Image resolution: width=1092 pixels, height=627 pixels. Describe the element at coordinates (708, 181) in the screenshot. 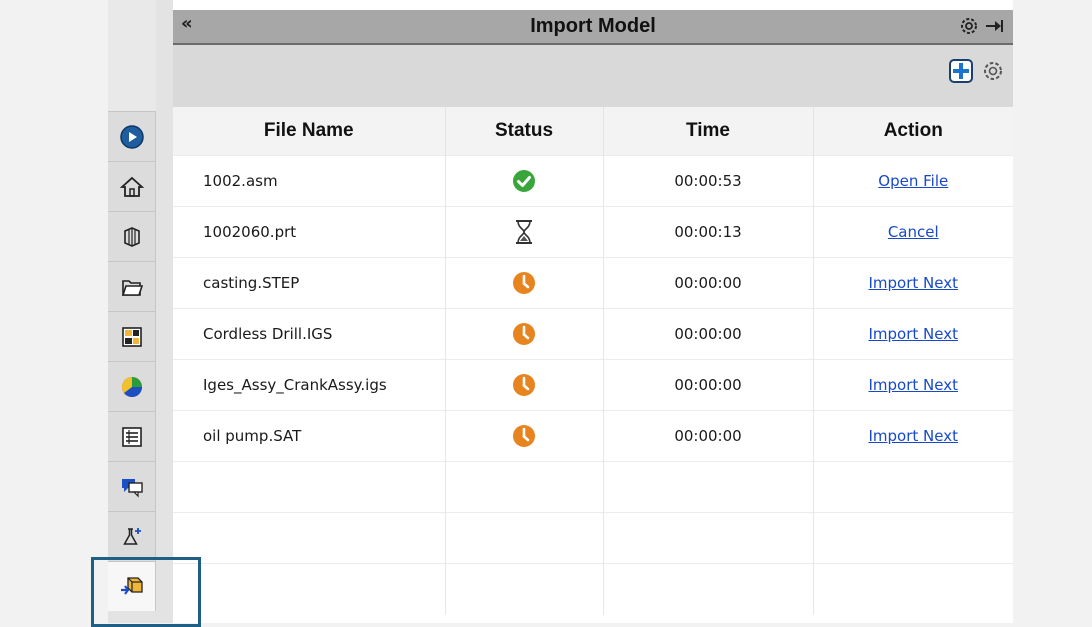

I see `time-cell: 00:00:53` at that location.